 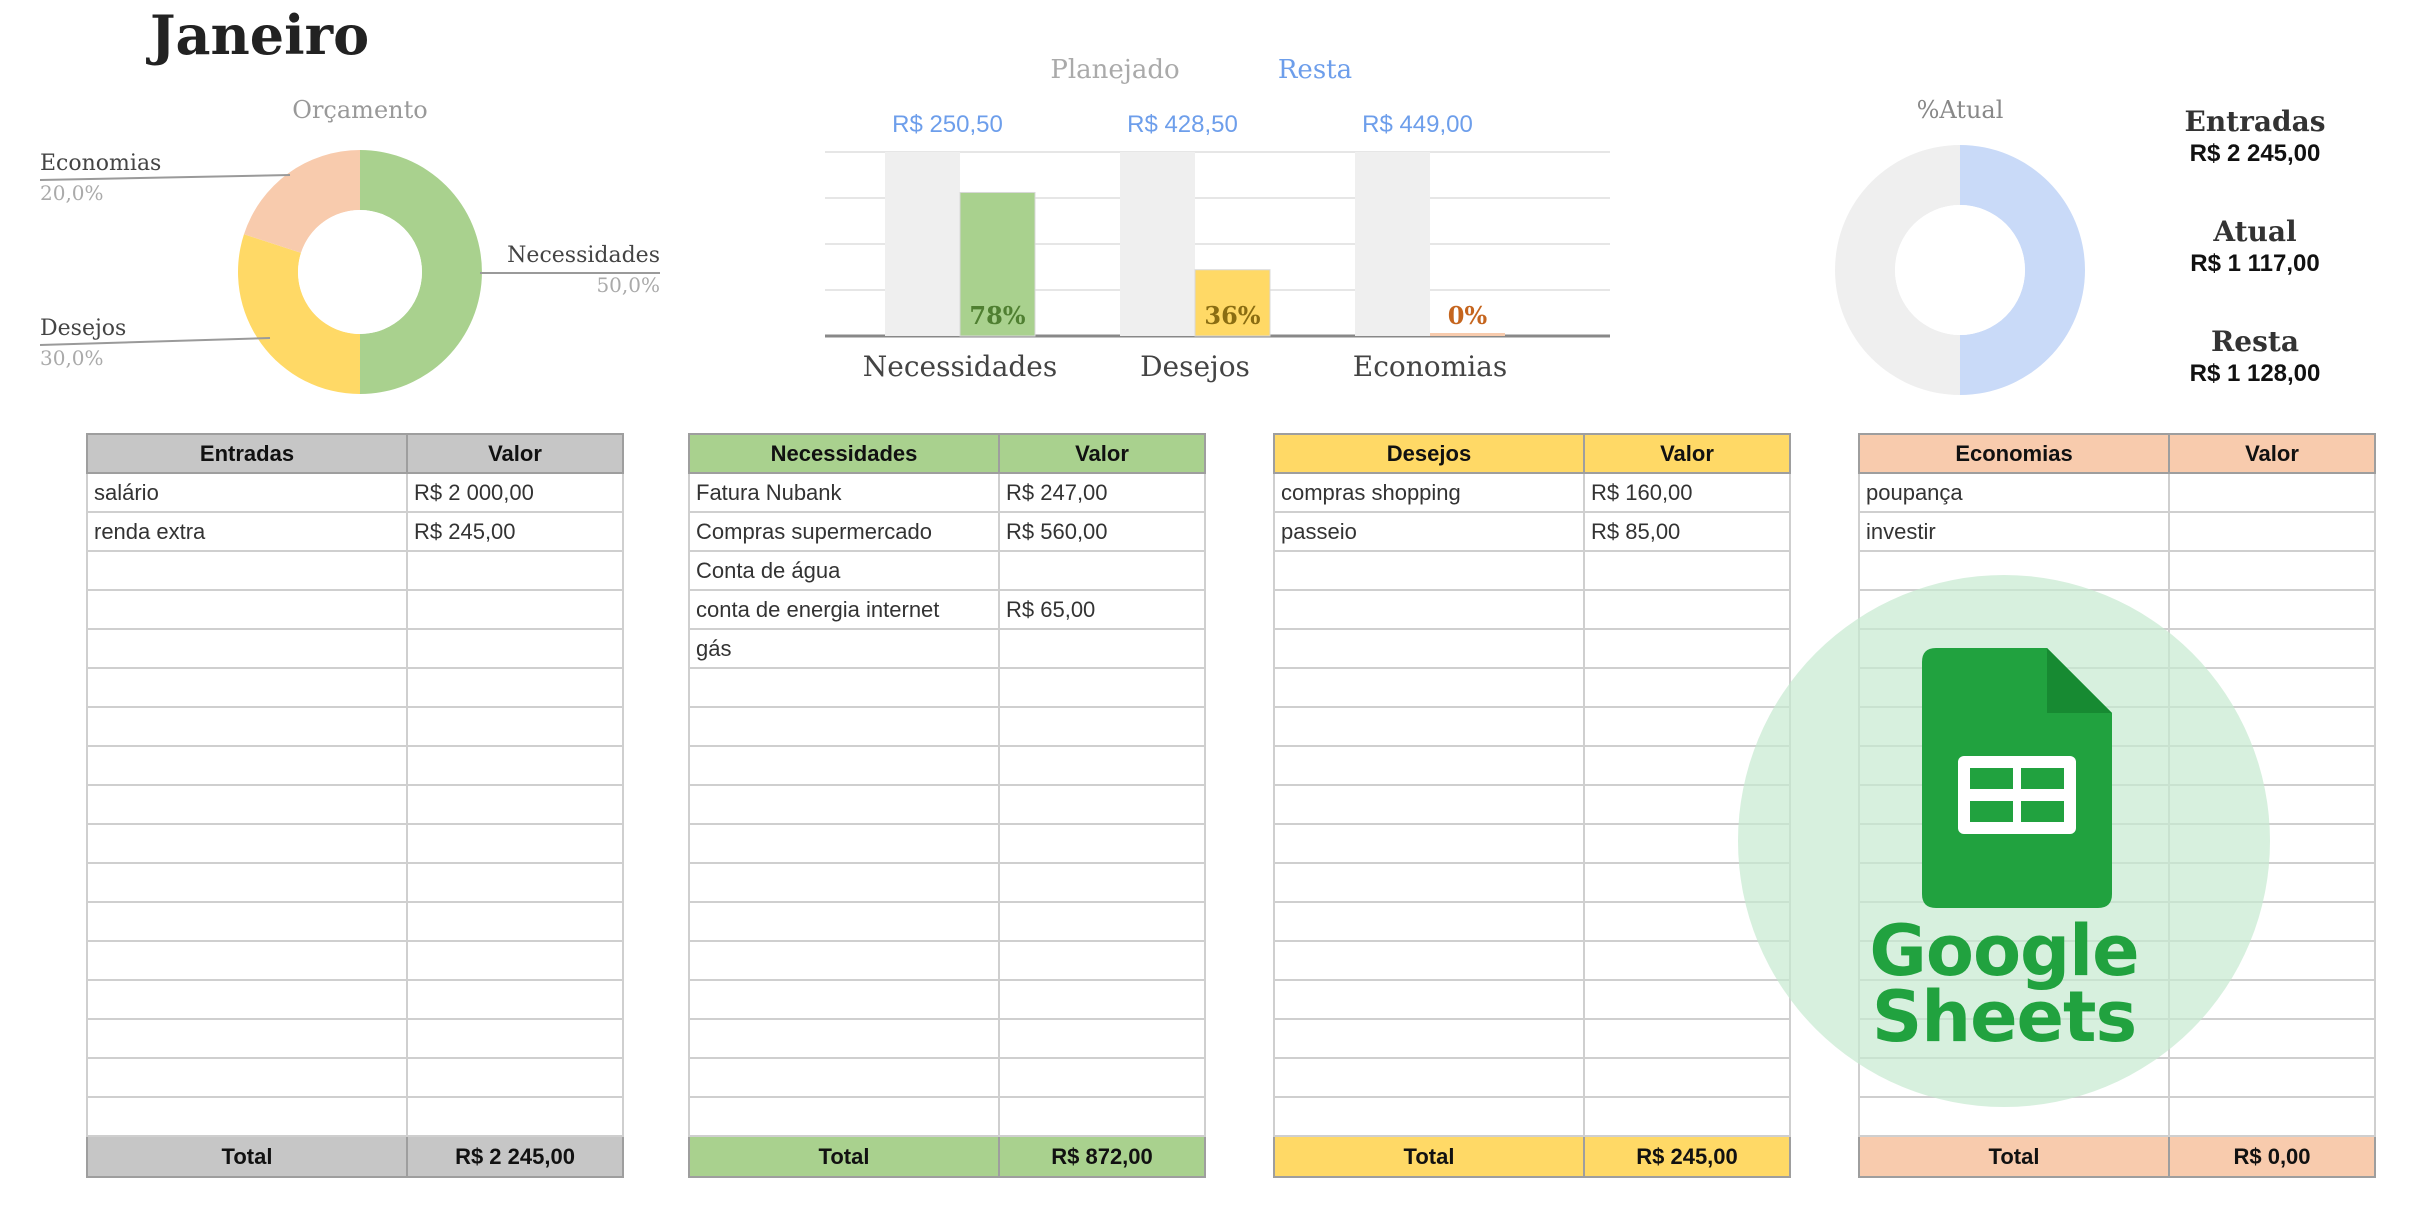 I want to click on item-cell: investir, so click(x=2014, y=531).